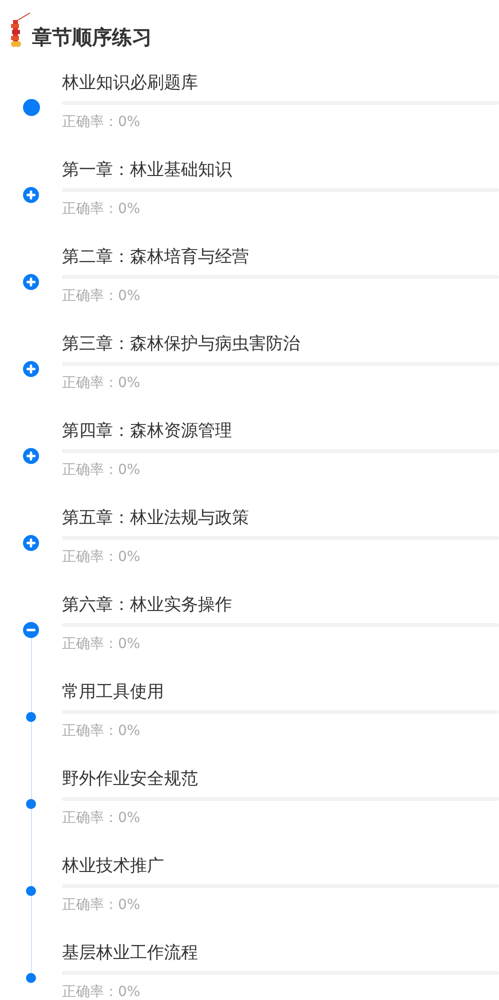 This screenshot has height=1000, width=499. Describe the element at coordinates (280, 953) in the screenshot. I see `section-title: 基层林业工作流程` at that location.